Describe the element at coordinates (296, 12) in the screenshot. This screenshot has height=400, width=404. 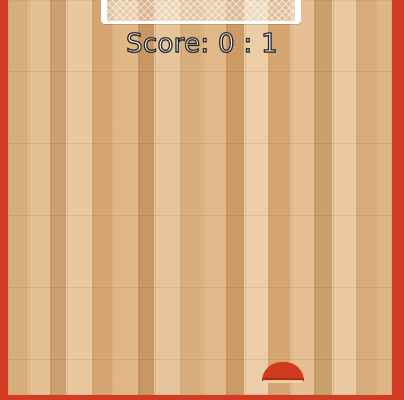
I see `goal-right-post` at that location.